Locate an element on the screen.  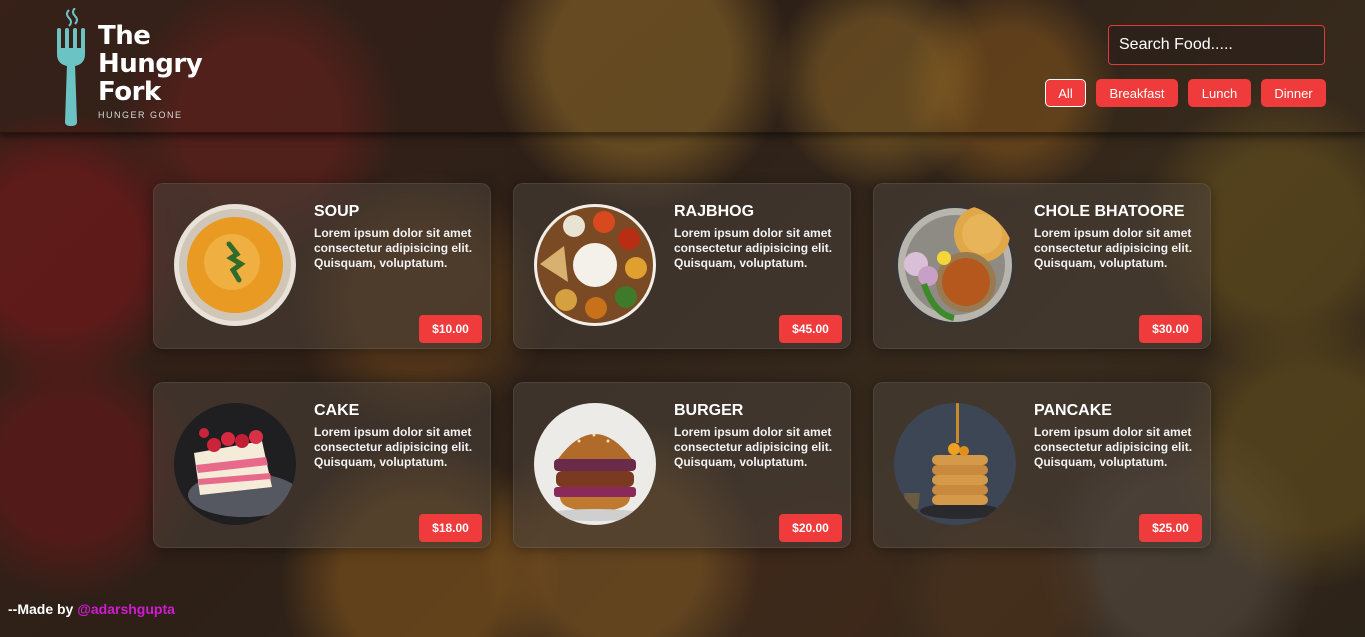
fork-icon is located at coordinates (71, 67).